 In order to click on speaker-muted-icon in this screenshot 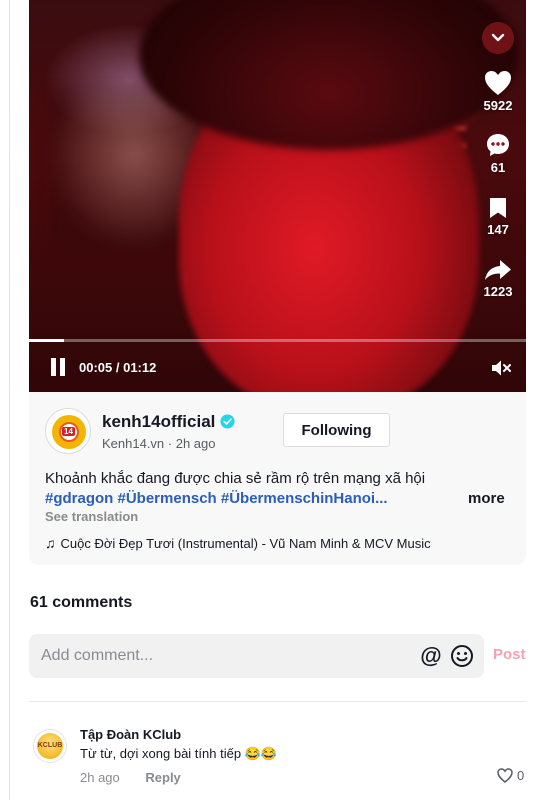, I will do `click(501, 368)`.